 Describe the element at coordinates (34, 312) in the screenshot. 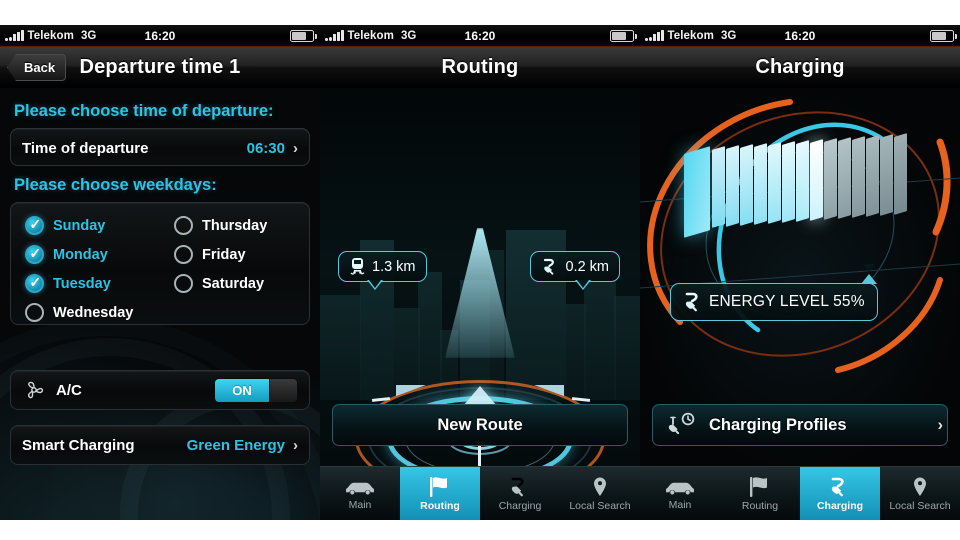

I see `checkbox-wednesday` at that location.